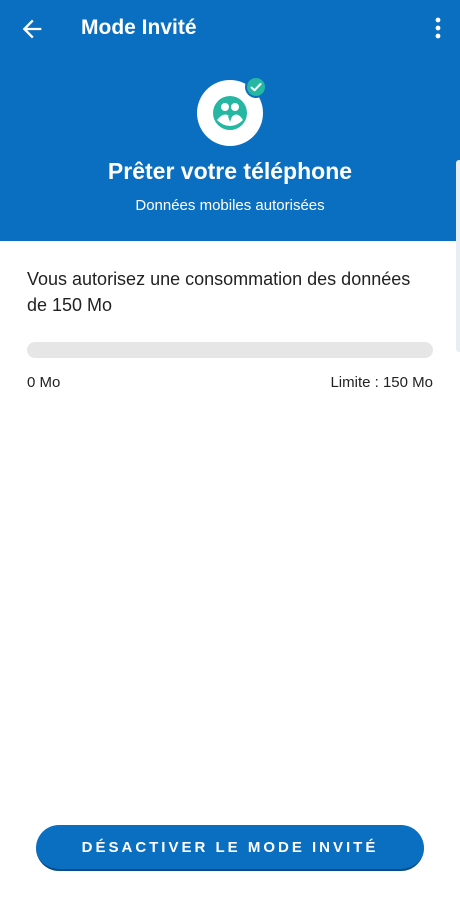 The width and height of the screenshot is (460, 916). I want to click on progress-max-label: Limite : 150 Mo, so click(381, 382).